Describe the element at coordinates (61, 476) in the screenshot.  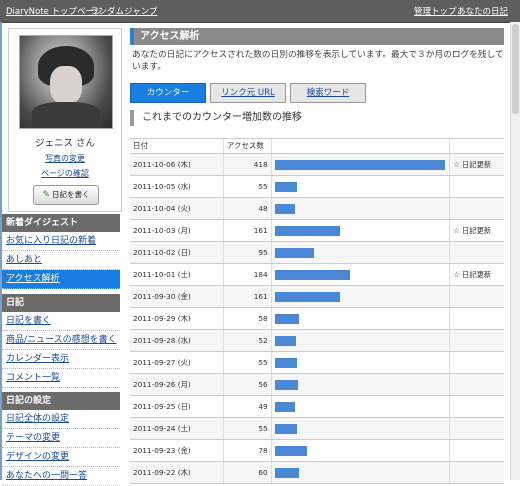
I see `nav-item-qa: あなたへの一問一答` at that location.